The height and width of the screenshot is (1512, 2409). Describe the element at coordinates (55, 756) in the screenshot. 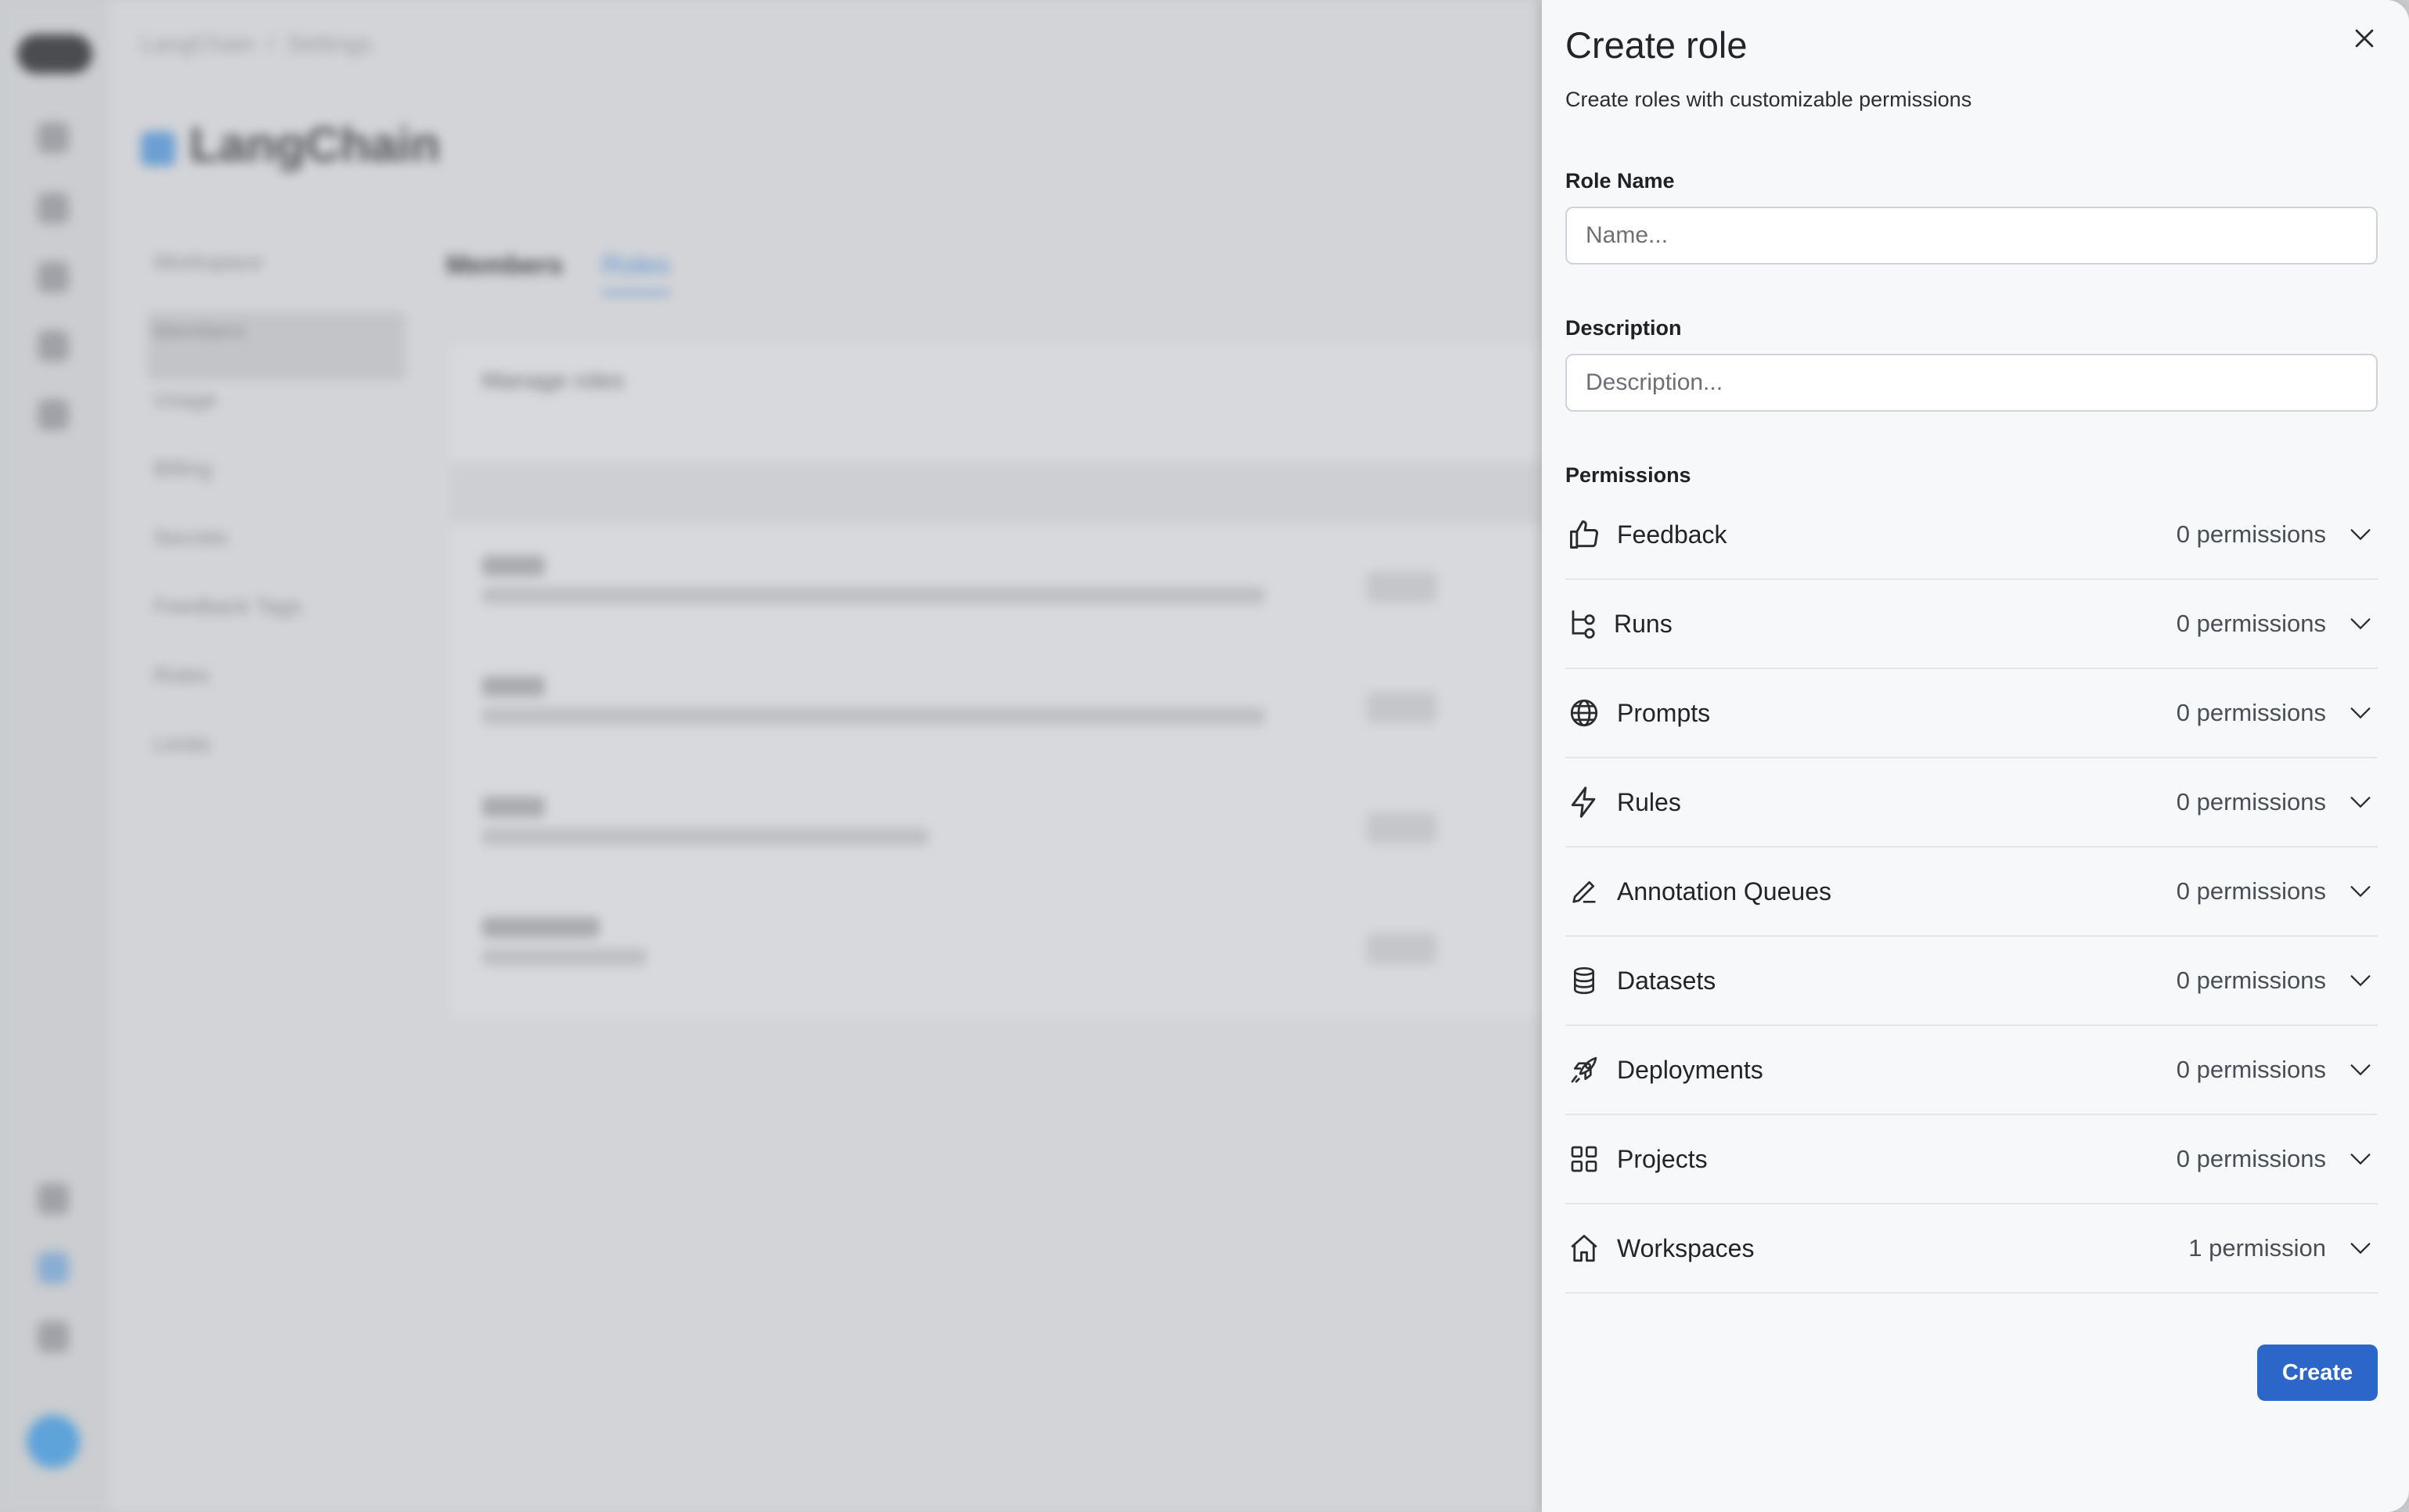

I see `app-rail` at that location.